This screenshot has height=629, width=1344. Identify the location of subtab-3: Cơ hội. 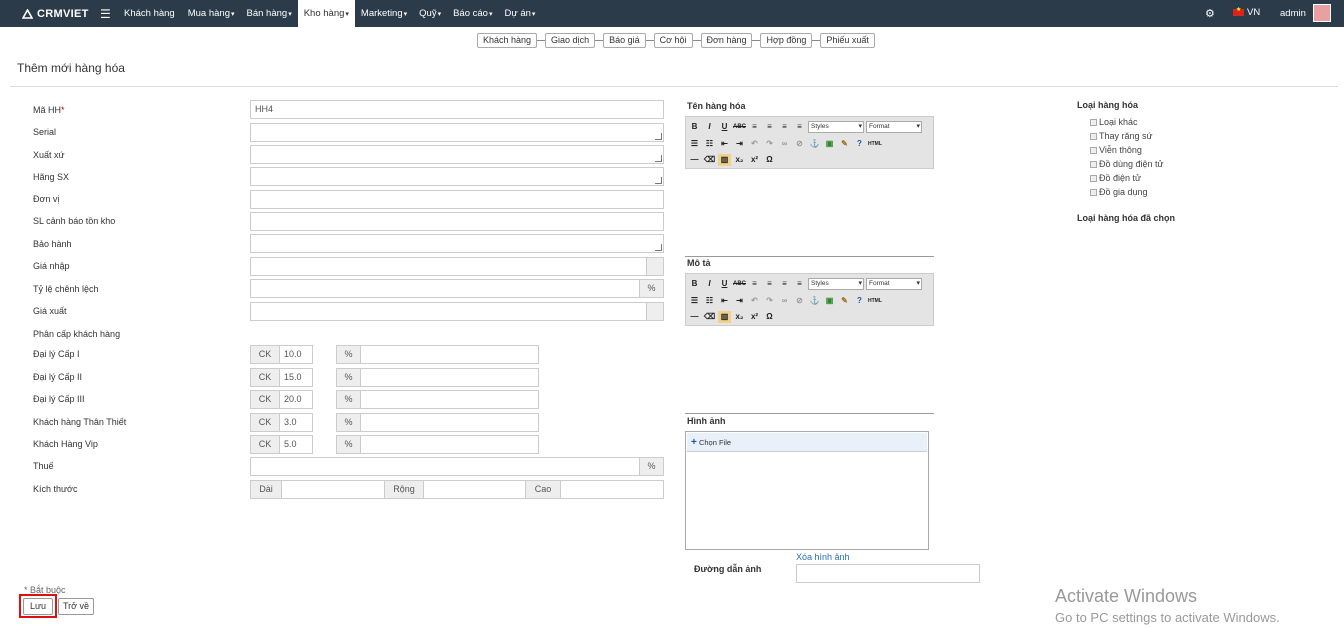
(673, 40).